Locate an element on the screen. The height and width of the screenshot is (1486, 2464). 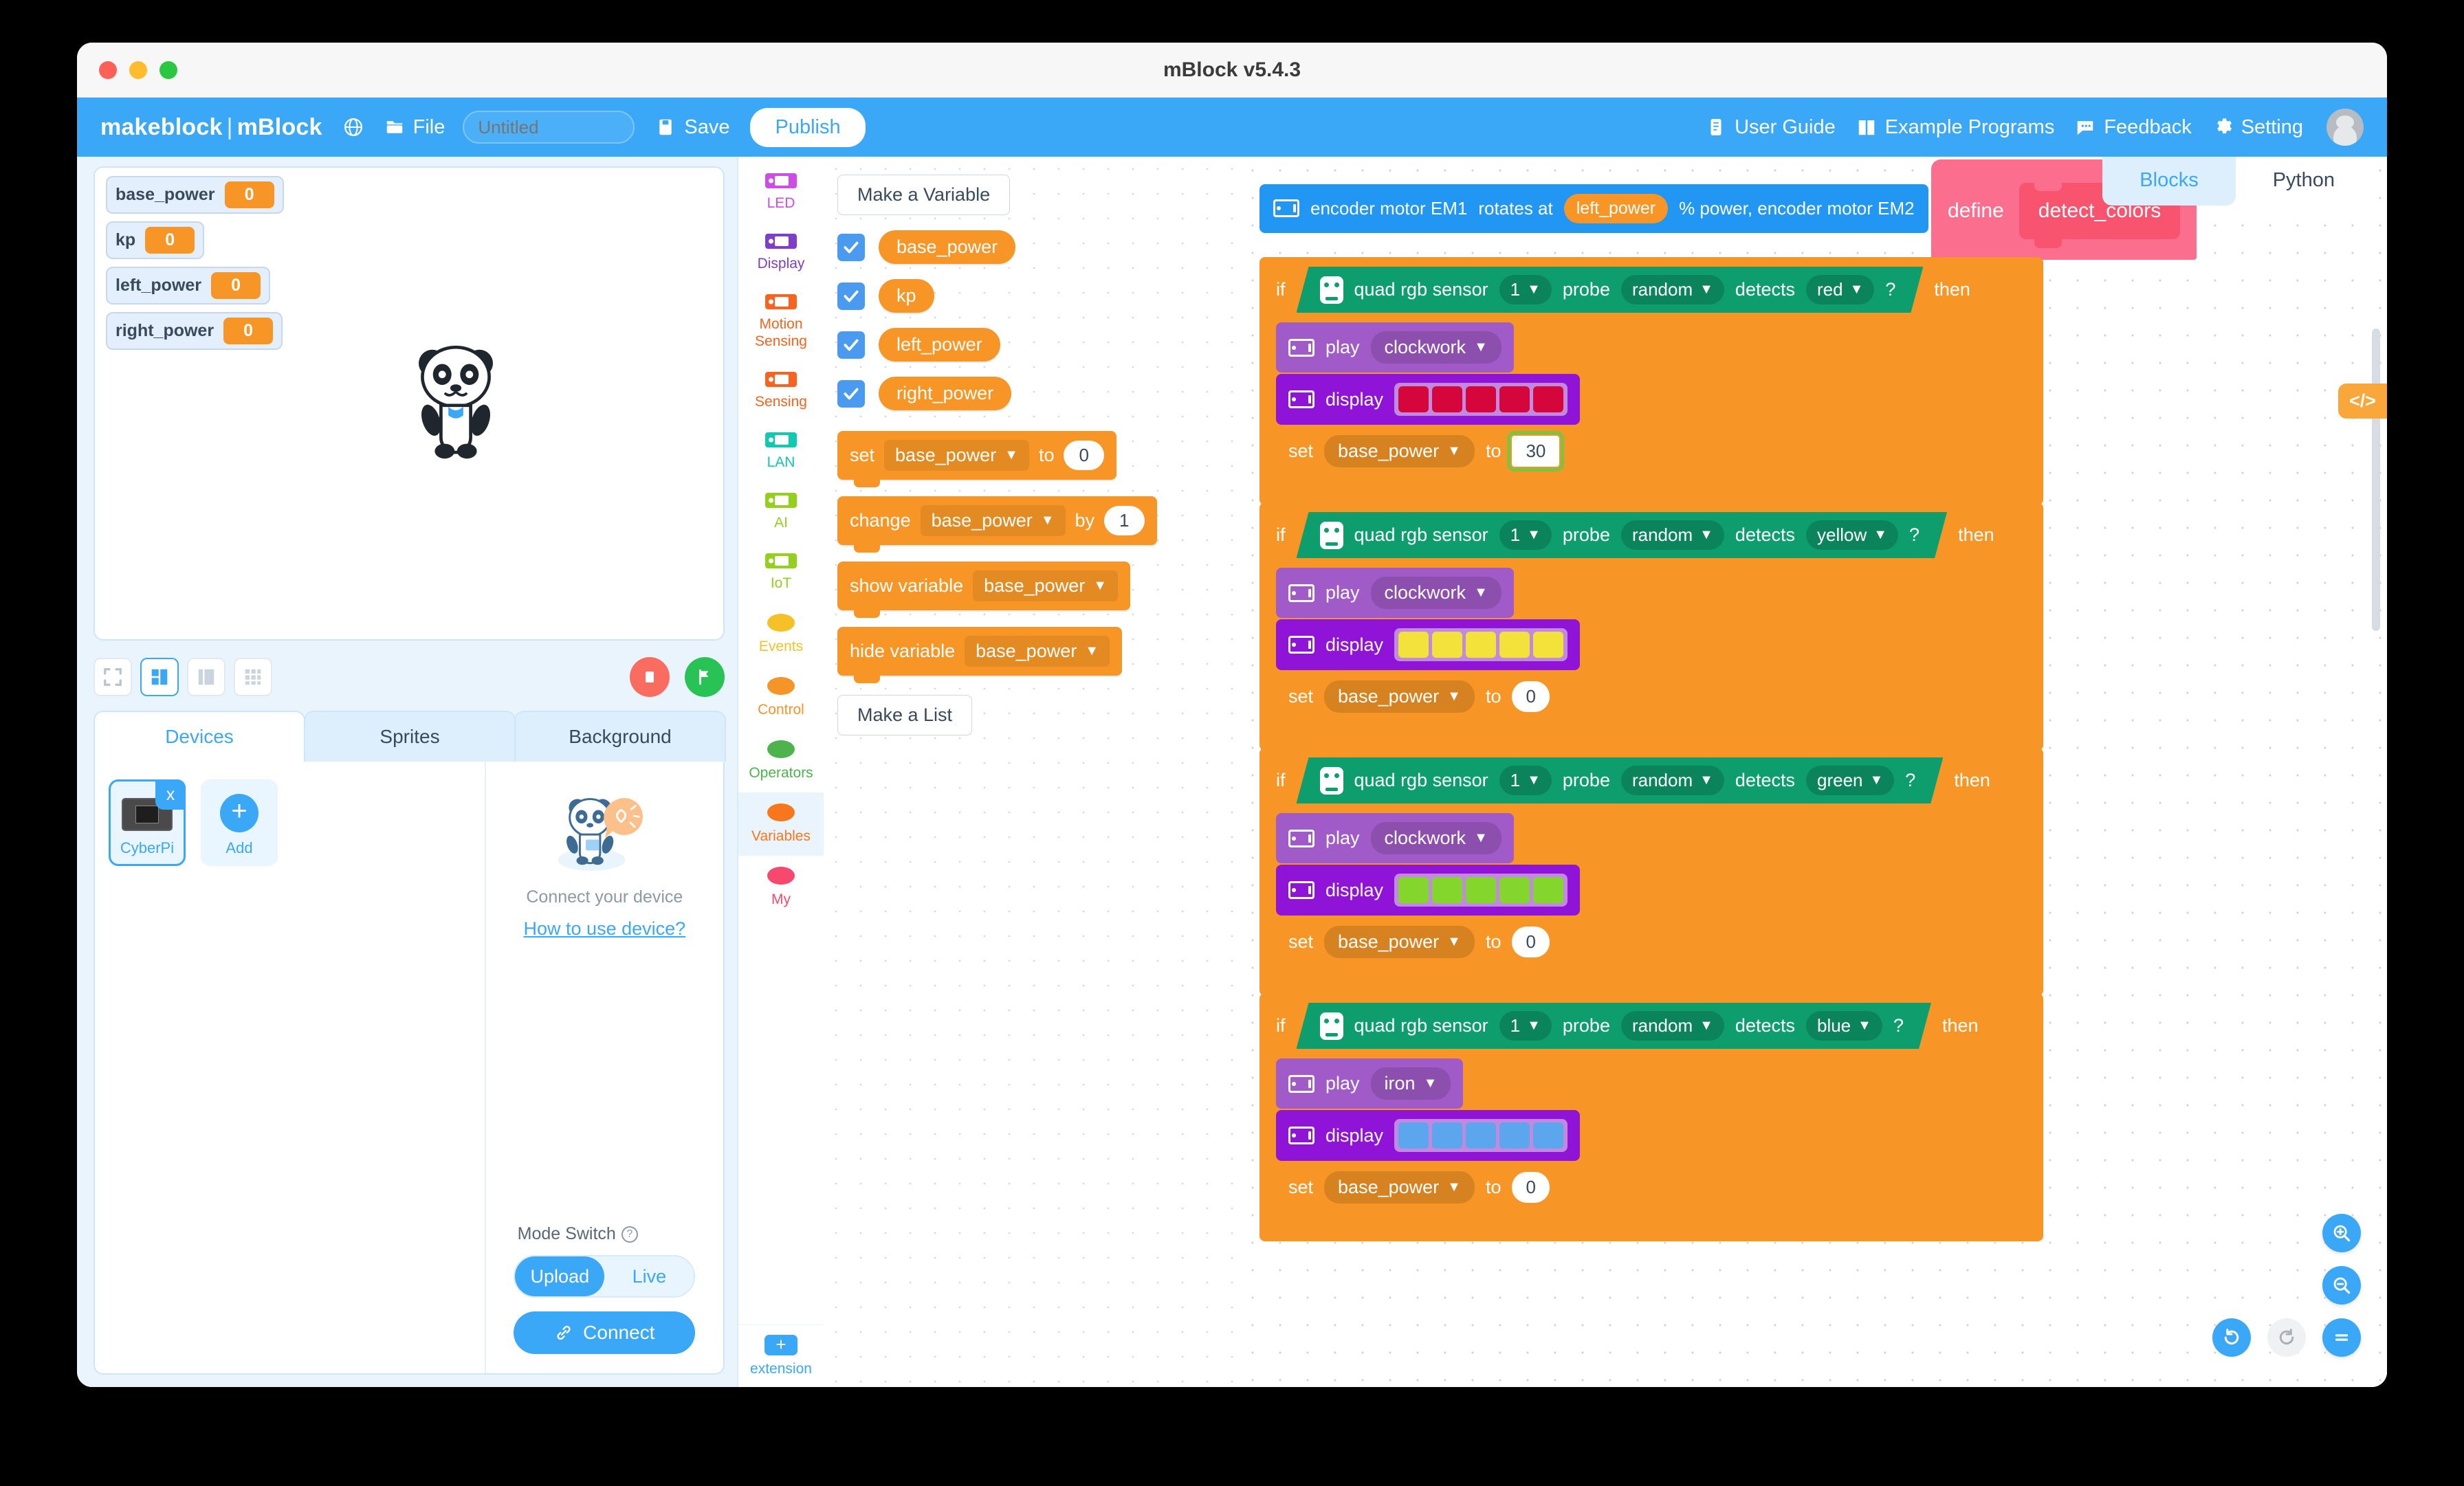
category-control: Control is located at coordinates (781, 697).